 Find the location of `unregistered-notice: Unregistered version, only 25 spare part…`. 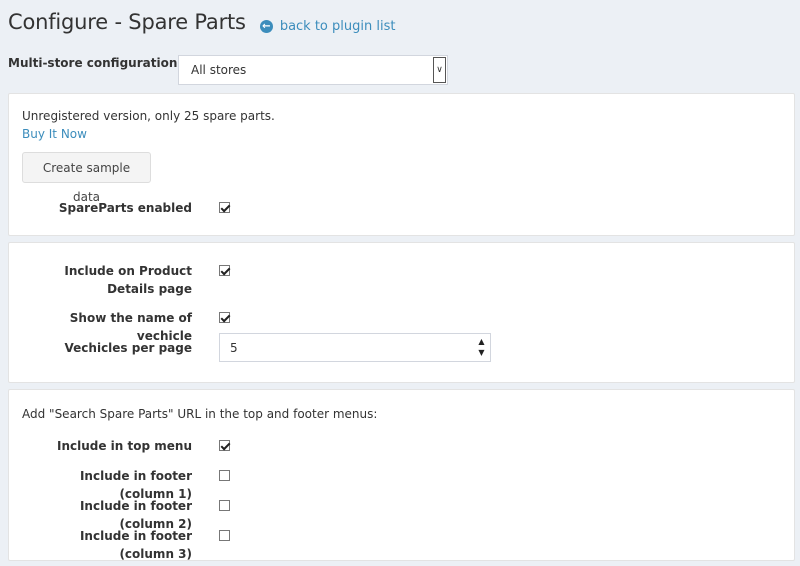

unregistered-notice: Unregistered version, only 25 spare part… is located at coordinates (148, 116).